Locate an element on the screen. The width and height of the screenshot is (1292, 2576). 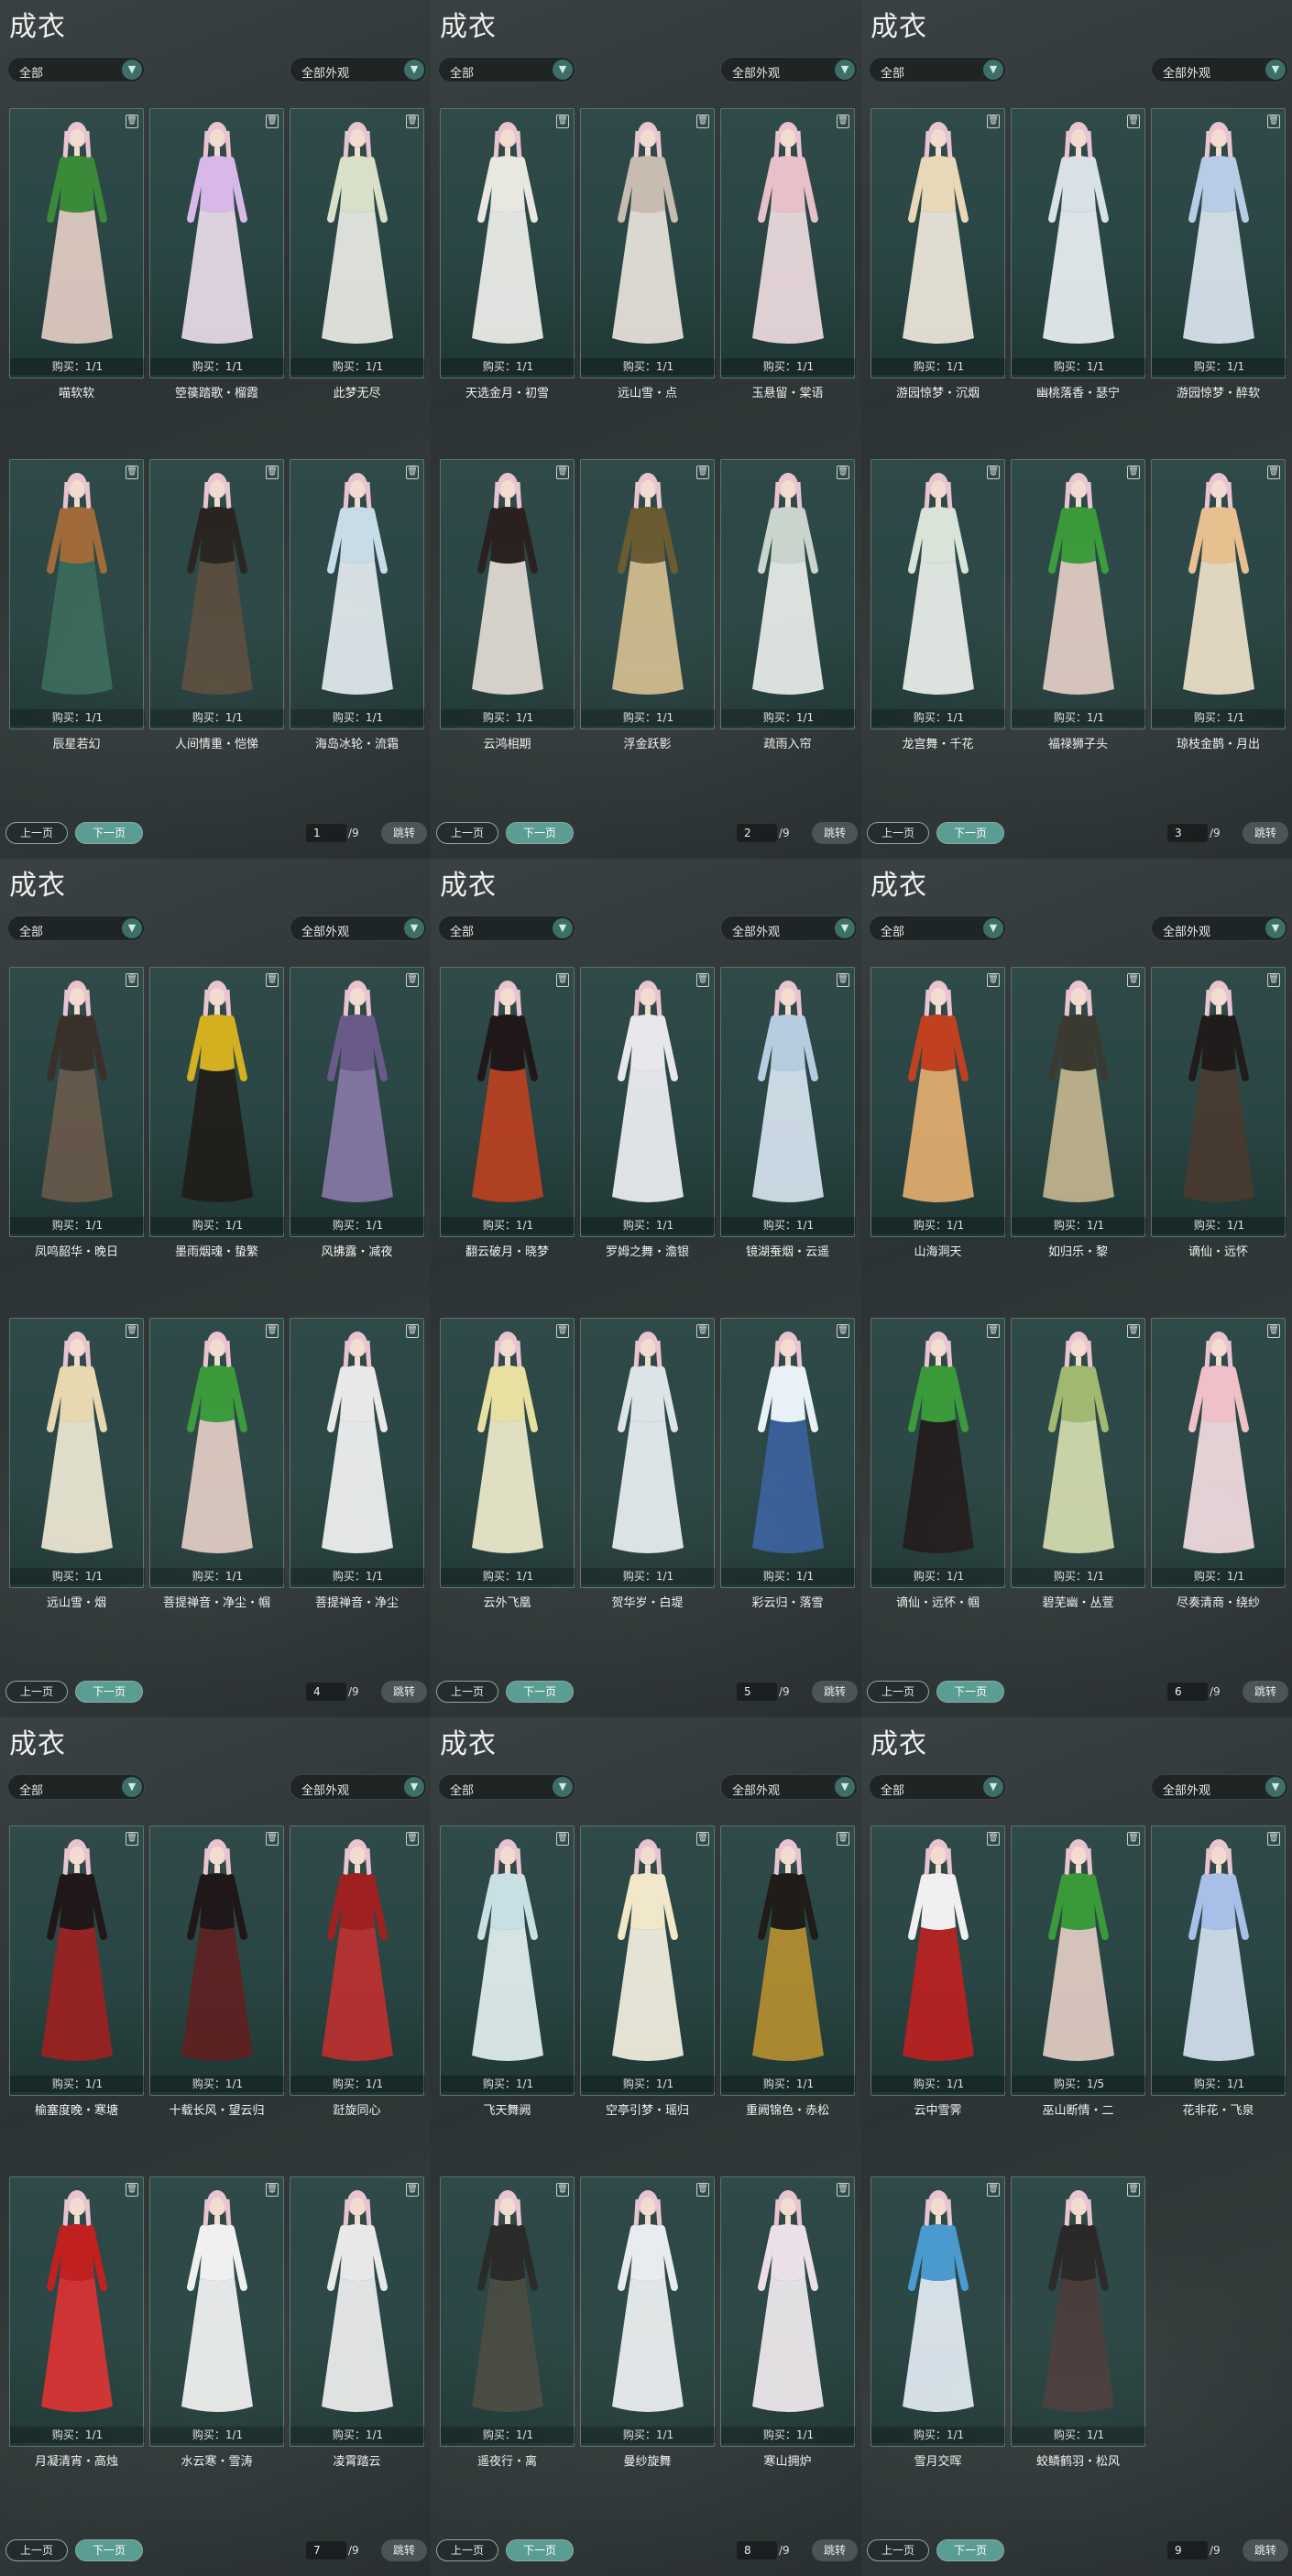
outfit-card: 🗑 购买：1/1 十载长风・望云归 is located at coordinates (217, 1971).